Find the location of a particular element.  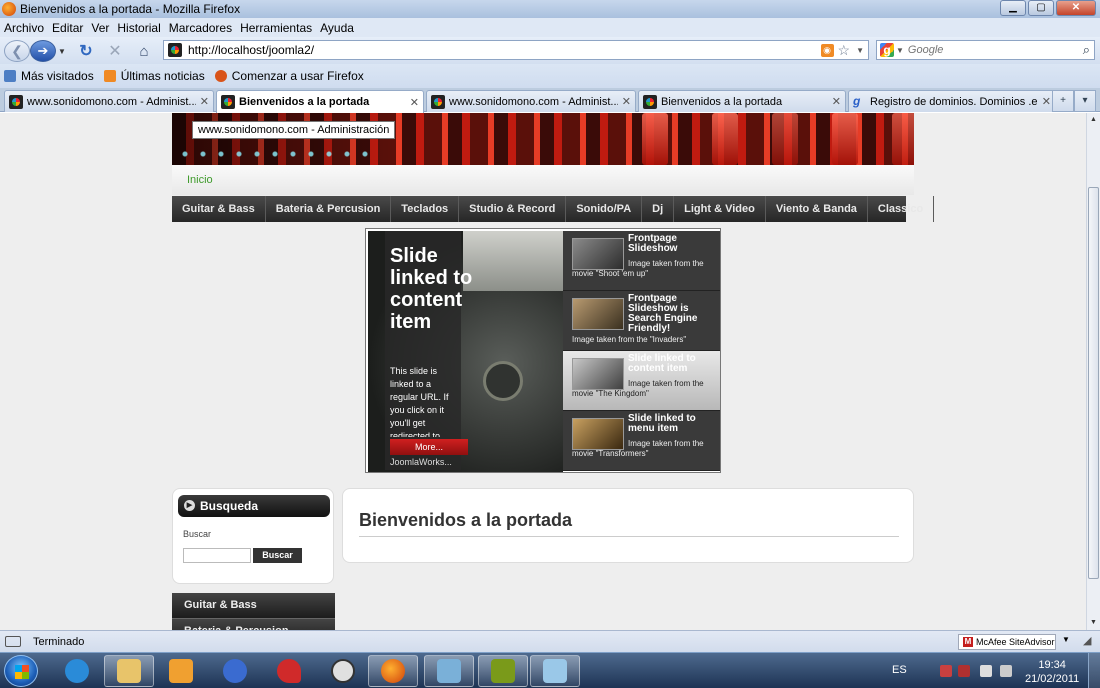

explorer-folder-icon is located at coordinates (129, 671).